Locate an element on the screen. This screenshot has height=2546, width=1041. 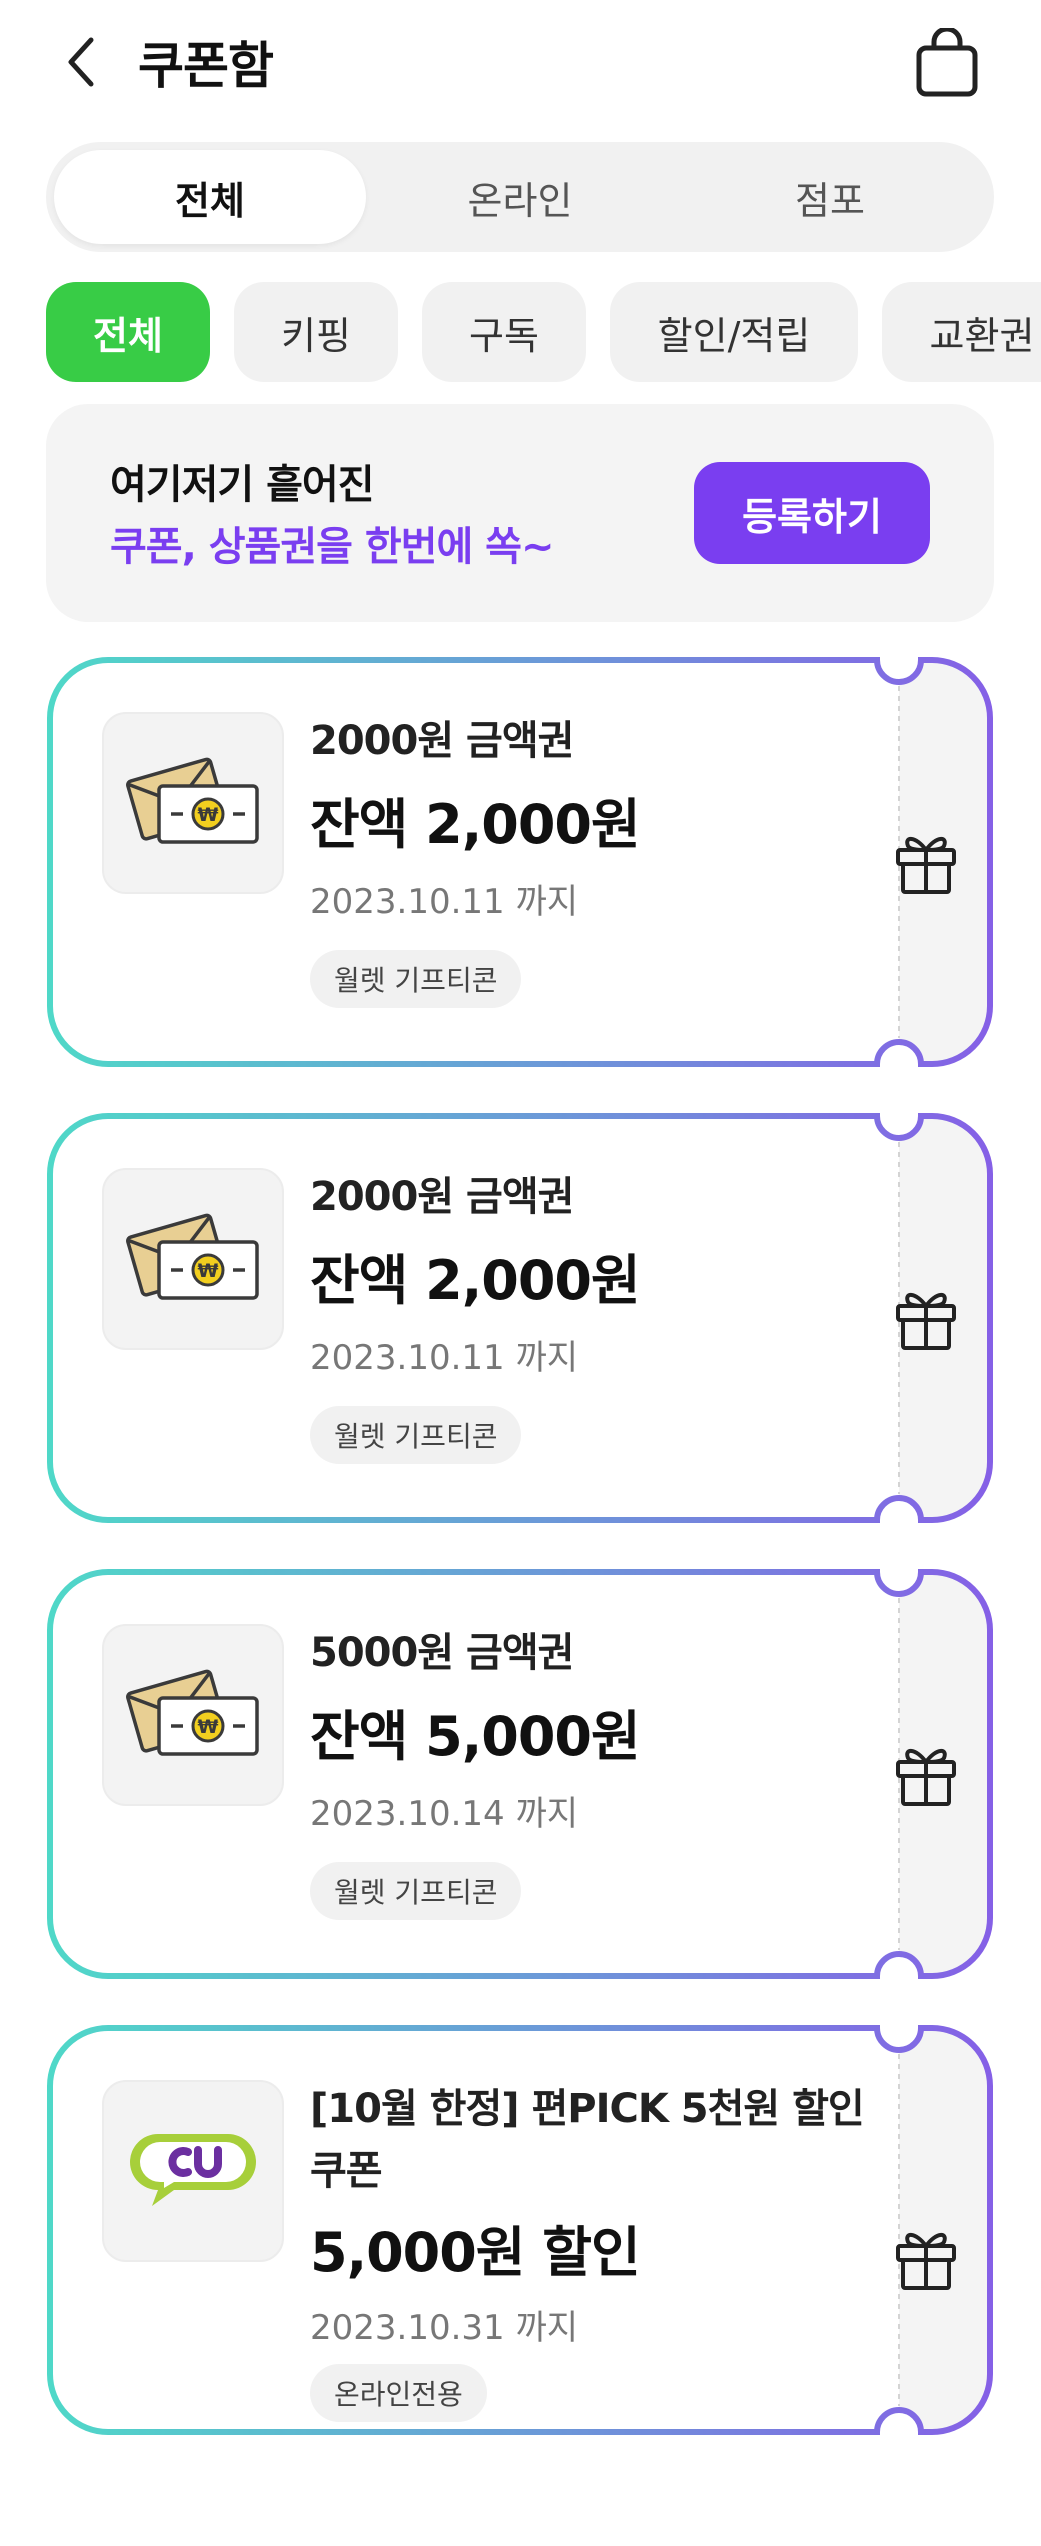
coupon-expiry: 2023.10.31 까지 is located at coordinates (444, 2328).